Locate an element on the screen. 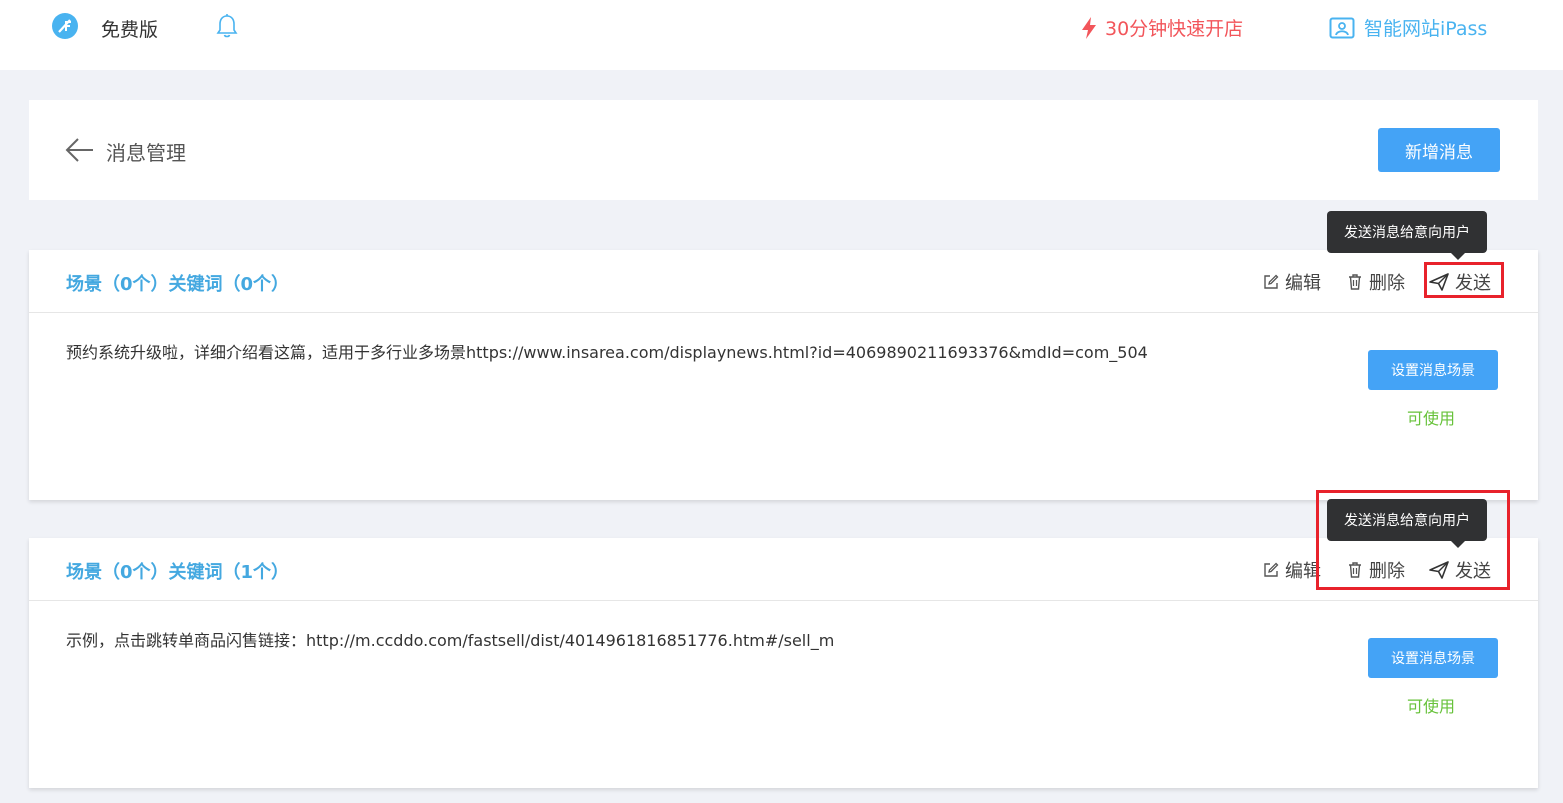  scene-keyword-summary: 场景（0个）关键词（0个） is located at coordinates (178, 284).